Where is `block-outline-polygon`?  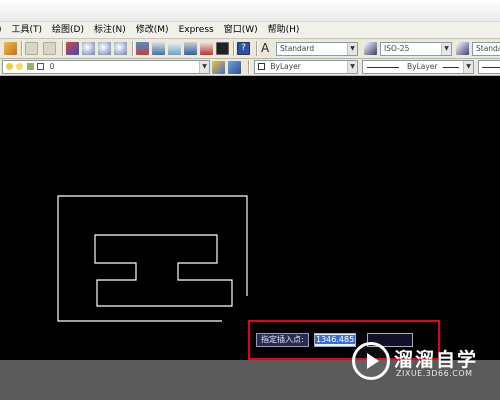 block-outline-polygon is located at coordinates (163, 270).